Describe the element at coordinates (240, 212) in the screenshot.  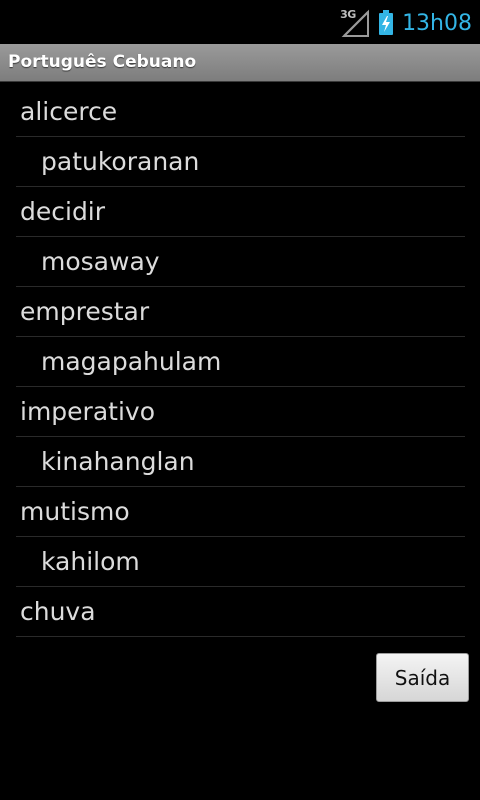
I see `list-item-term: decidir` at that location.